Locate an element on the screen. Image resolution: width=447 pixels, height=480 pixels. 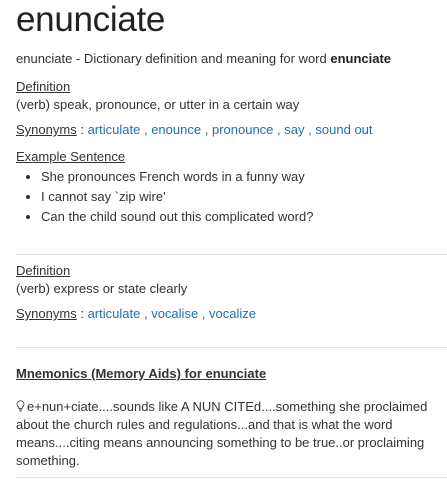
synonym-link-enounce: enounce is located at coordinates (176, 129).